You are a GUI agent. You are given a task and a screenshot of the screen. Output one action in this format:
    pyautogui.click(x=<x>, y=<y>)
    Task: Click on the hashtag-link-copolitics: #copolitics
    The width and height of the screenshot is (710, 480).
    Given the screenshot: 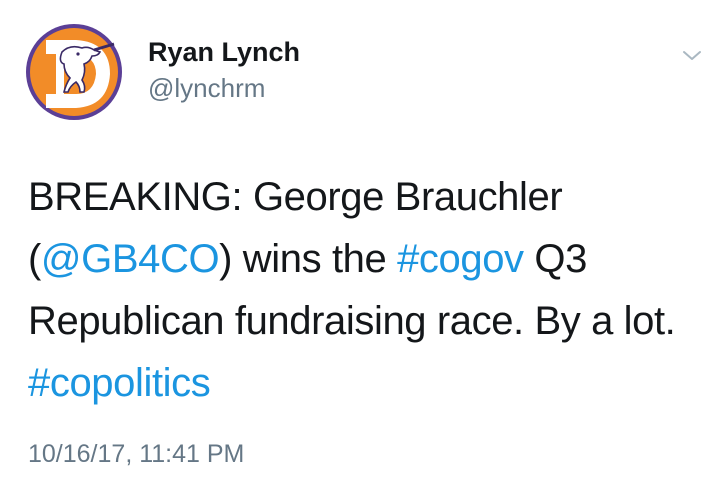 What is the action you would take?
    pyautogui.click(x=368, y=383)
    